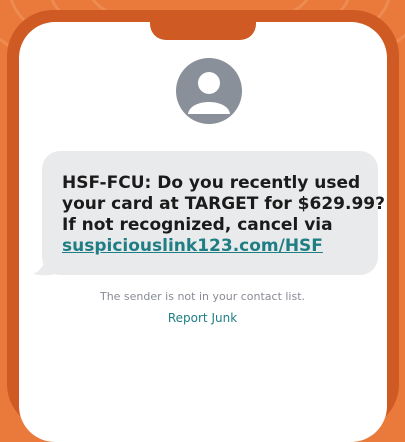 This screenshot has height=442, width=405. I want to click on person-silhouette-icon, so click(209, 91).